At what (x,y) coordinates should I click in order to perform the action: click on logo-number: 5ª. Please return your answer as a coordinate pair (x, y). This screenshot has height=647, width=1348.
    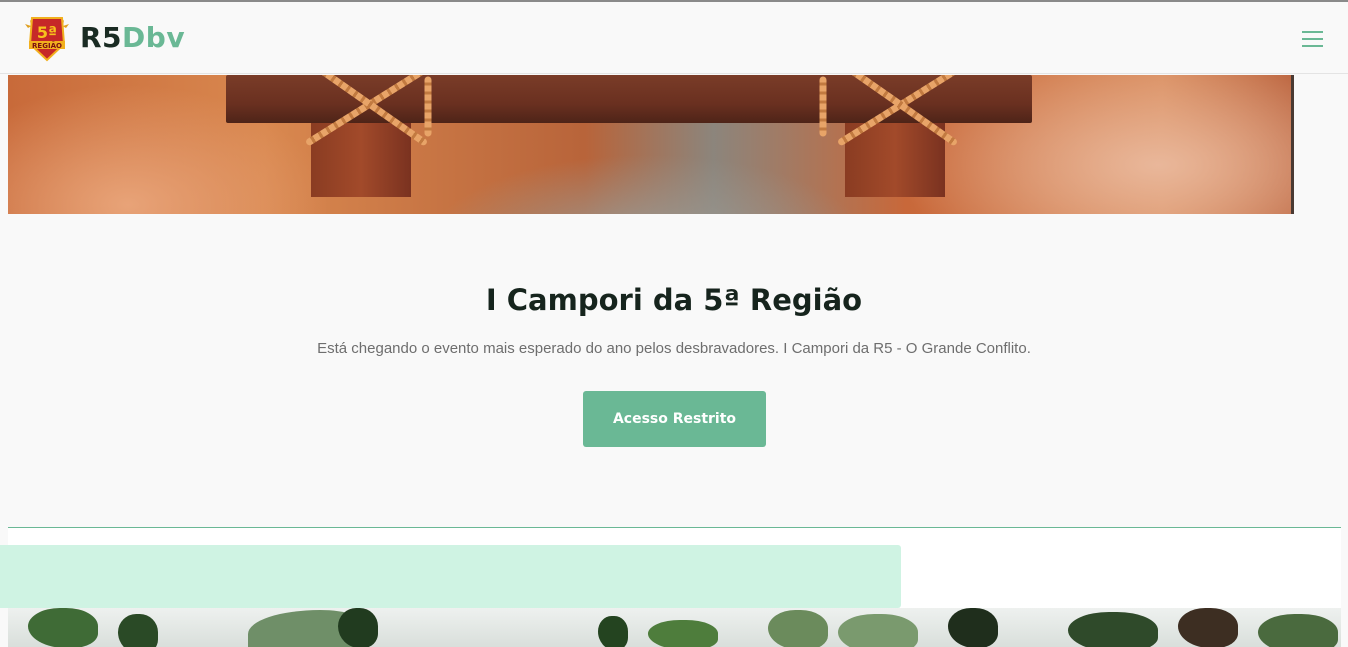
    Looking at the image, I should click on (47, 32).